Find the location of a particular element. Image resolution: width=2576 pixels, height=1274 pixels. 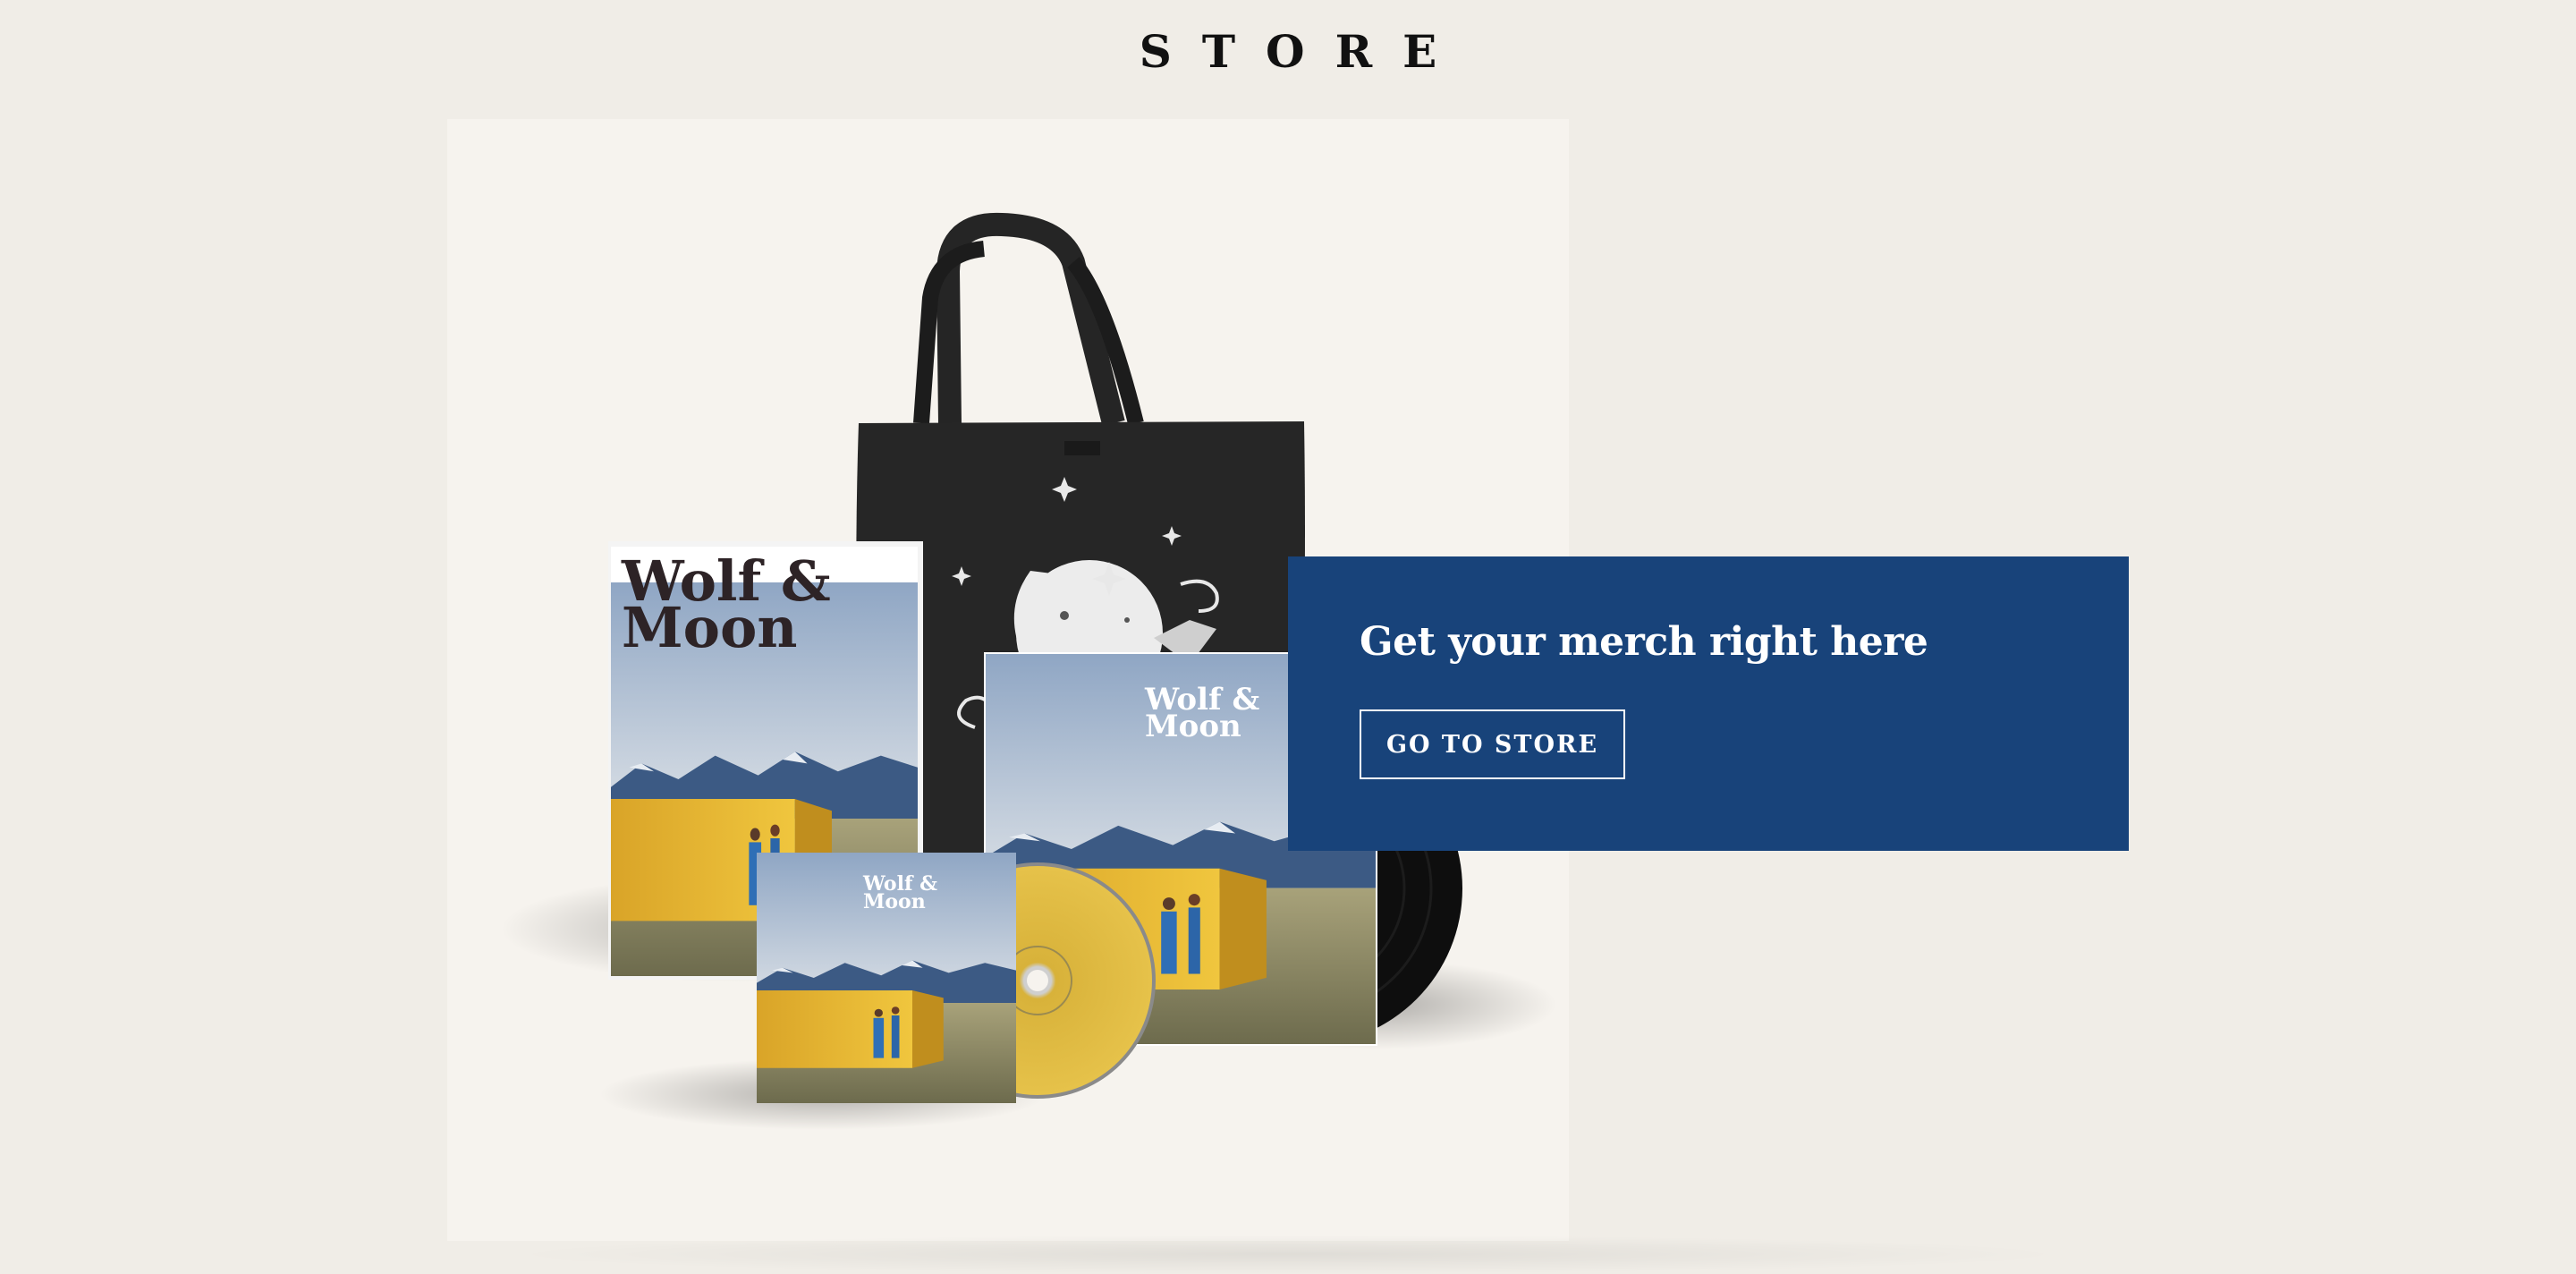

cd-logo-line2: Moon is located at coordinates (894, 901).